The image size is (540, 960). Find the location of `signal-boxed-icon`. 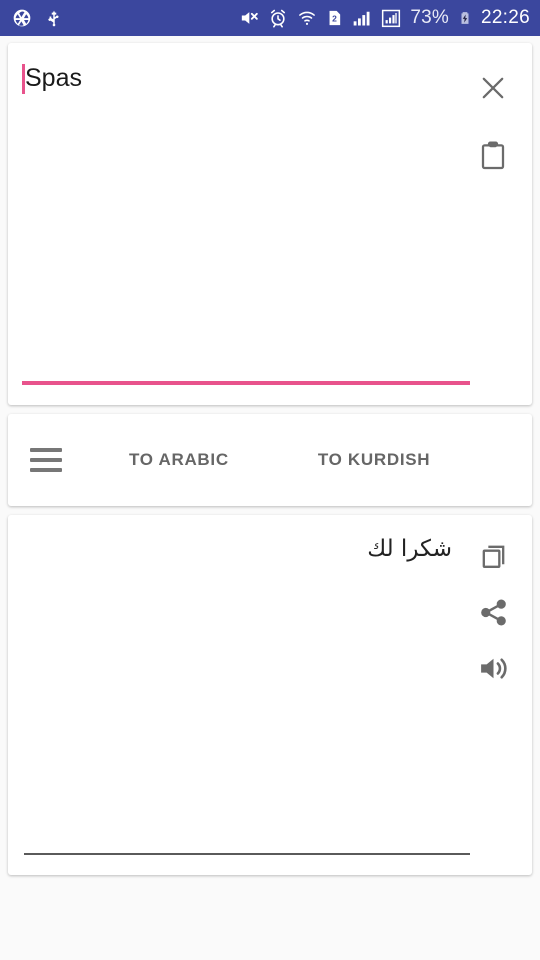

signal-boxed-icon is located at coordinates (391, 18).